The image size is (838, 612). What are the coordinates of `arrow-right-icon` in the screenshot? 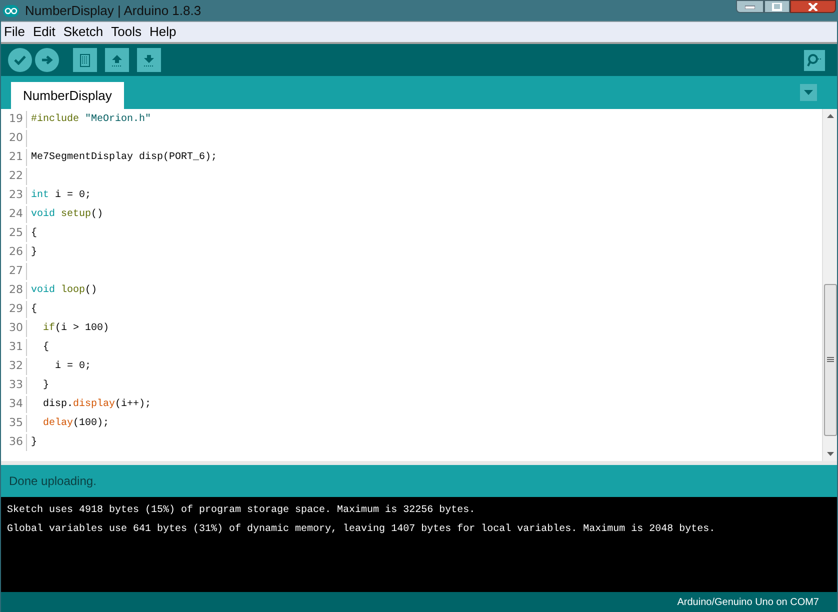 It's located at (47, 60).